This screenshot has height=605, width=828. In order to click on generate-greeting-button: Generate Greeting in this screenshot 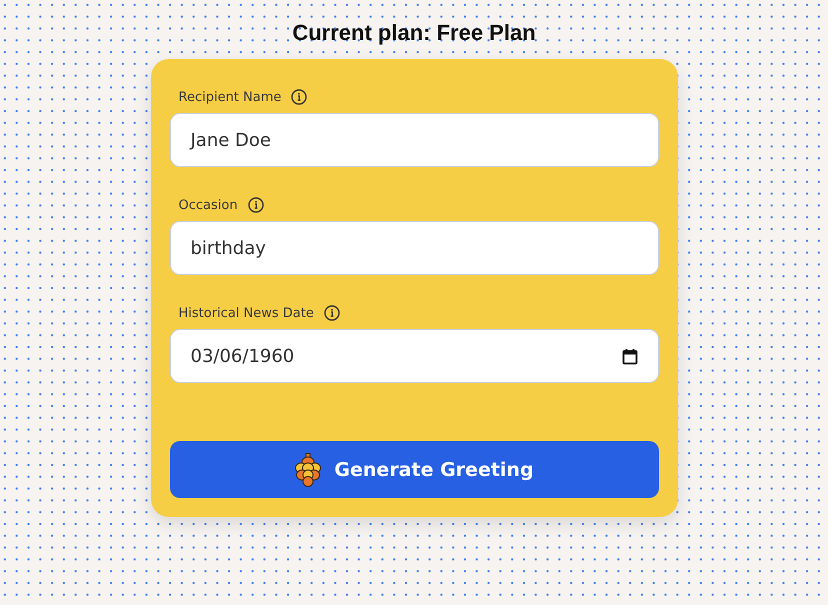, I will do `click(414, 469)`.